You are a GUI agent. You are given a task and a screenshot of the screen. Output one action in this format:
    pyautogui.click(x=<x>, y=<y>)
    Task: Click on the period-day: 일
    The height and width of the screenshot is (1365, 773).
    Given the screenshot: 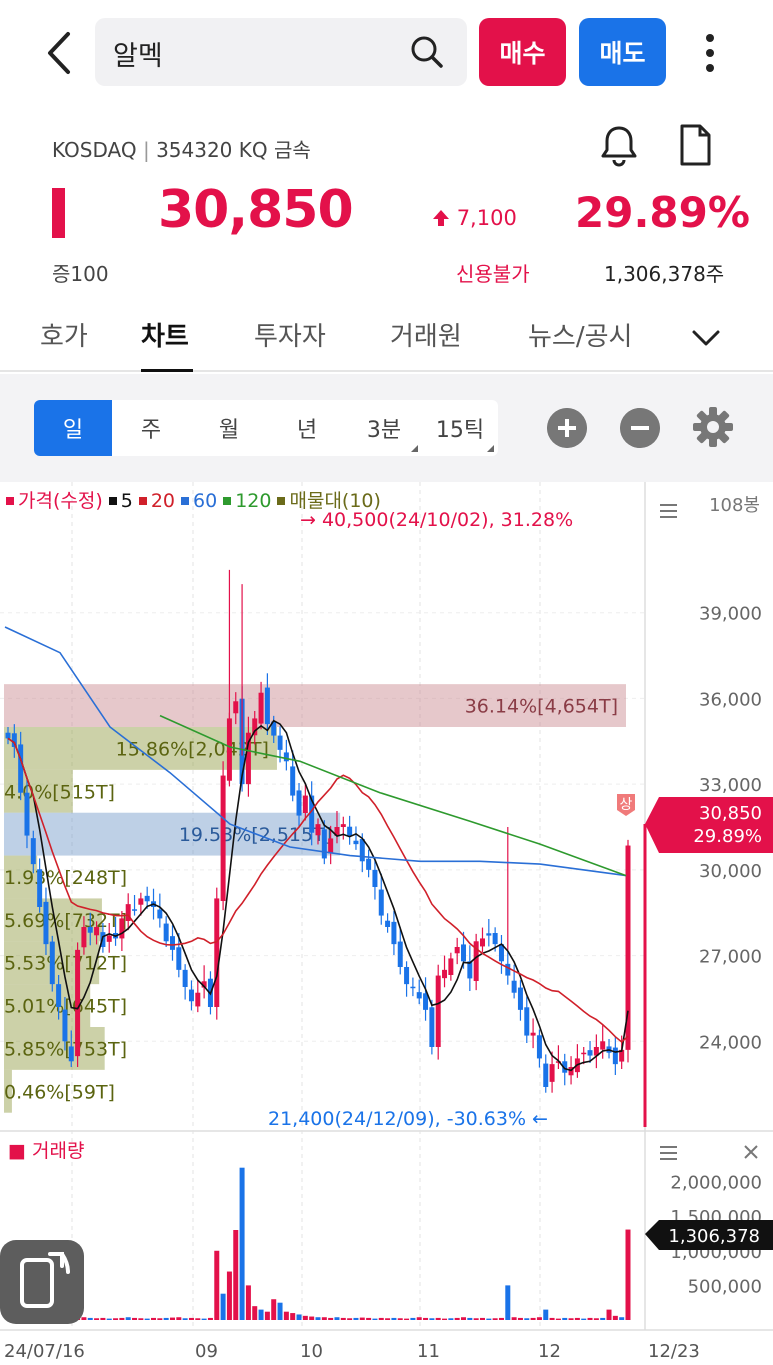 What is the action you would take?
    pyautogui.click(x=73, y=428)
    